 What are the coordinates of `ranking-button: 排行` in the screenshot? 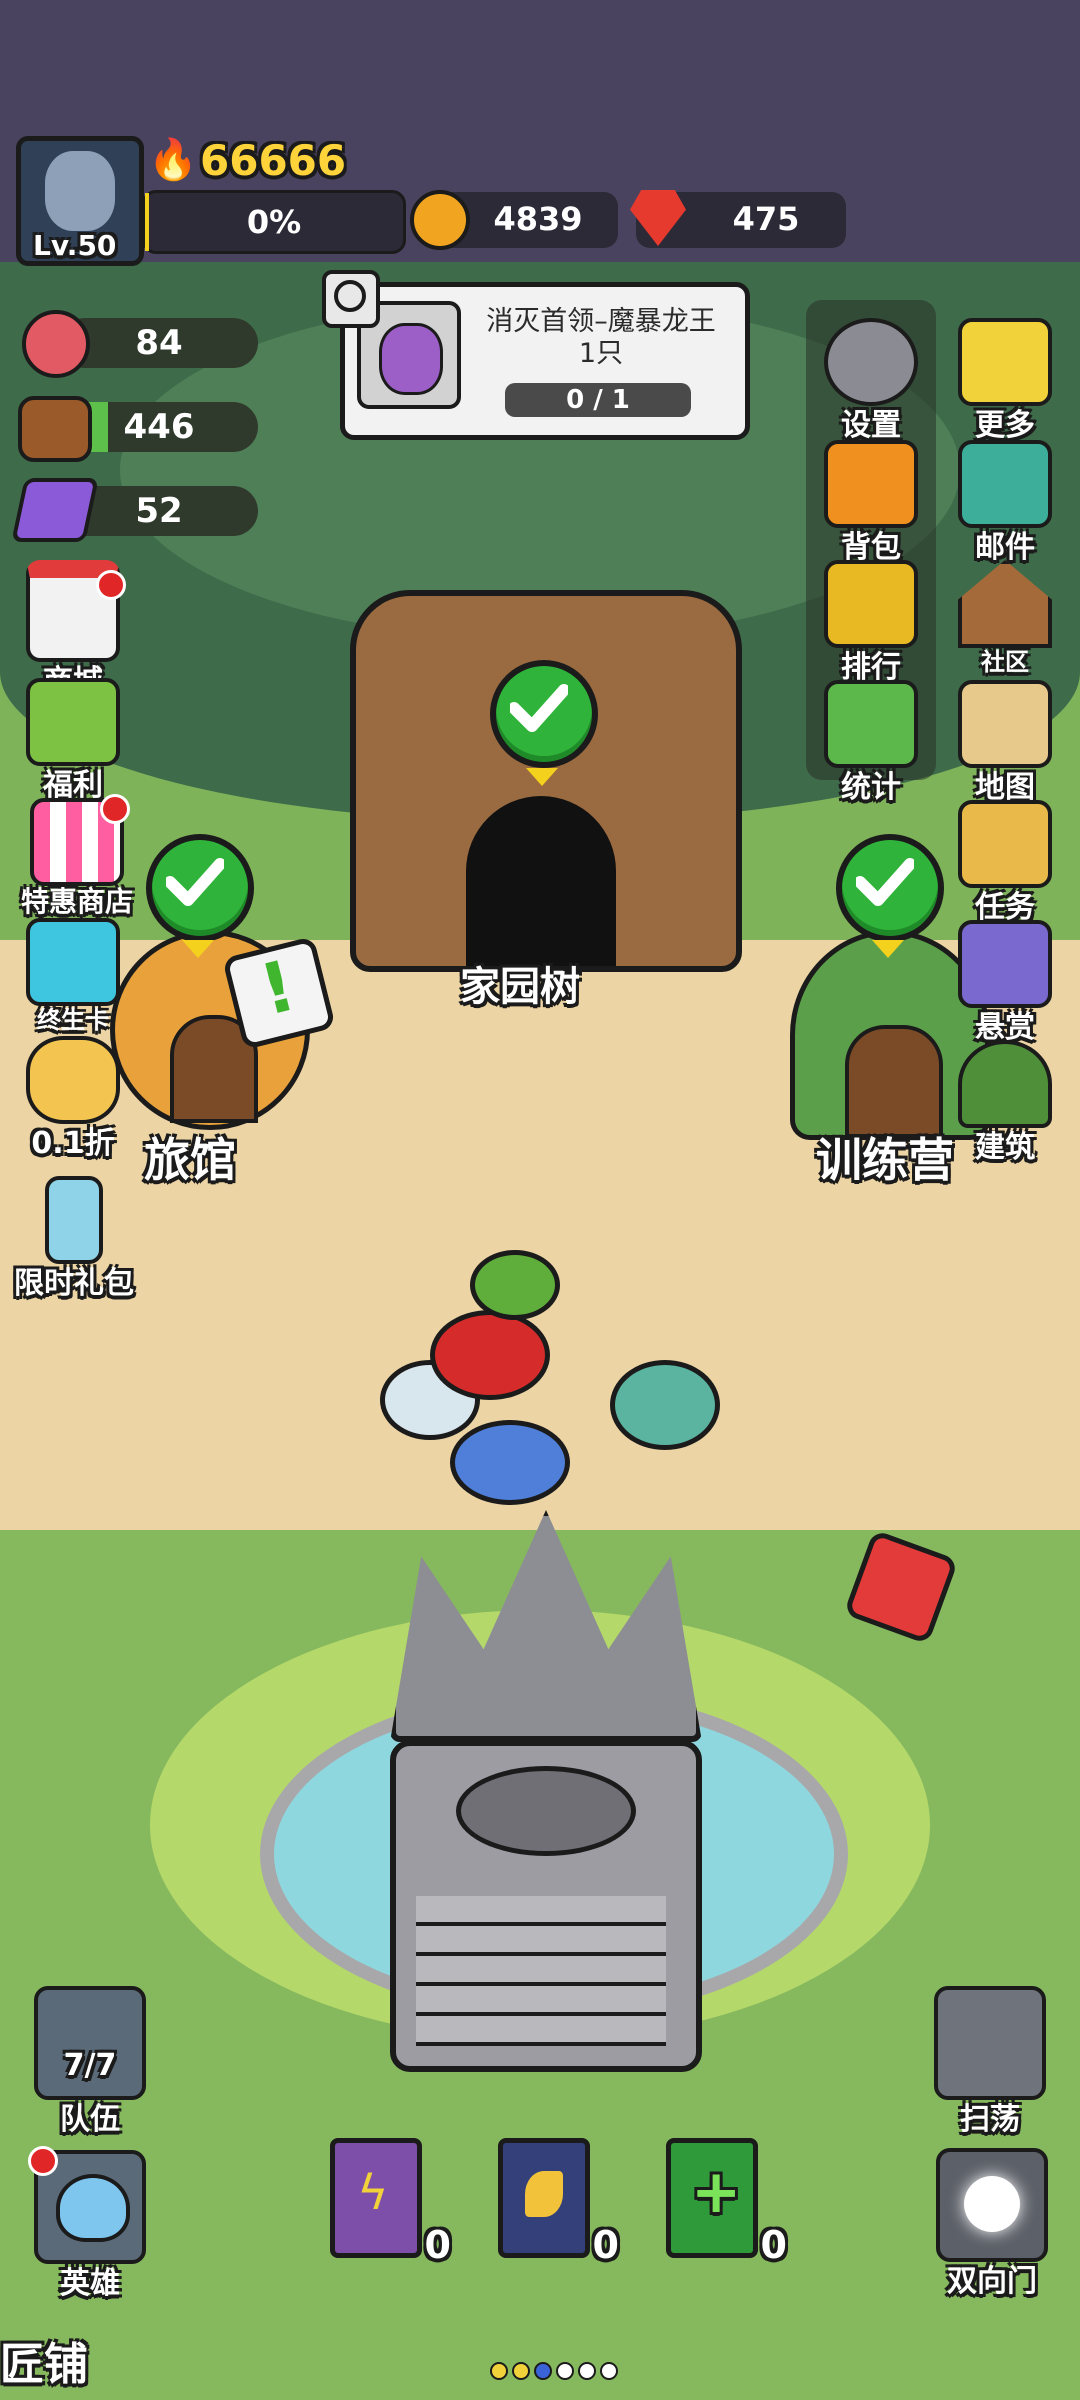 It's located at (871, 623).